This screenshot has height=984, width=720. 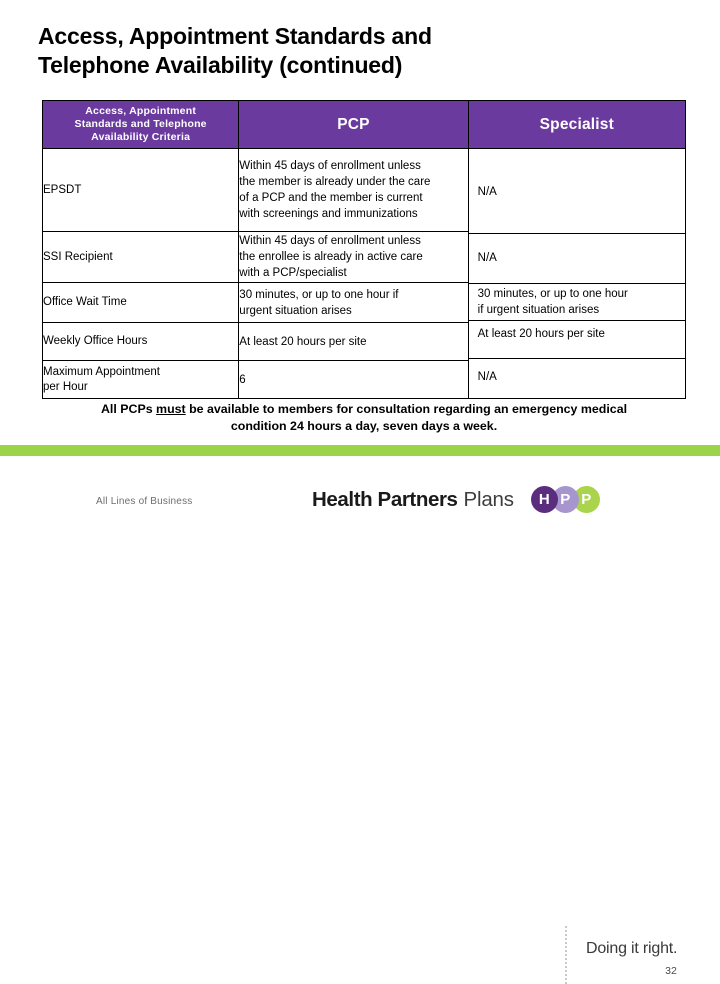 What do you see at coordinates (544, 499) in the screenshot?
I see `hpp-circle-h: H` at bounding box center [544, 499].